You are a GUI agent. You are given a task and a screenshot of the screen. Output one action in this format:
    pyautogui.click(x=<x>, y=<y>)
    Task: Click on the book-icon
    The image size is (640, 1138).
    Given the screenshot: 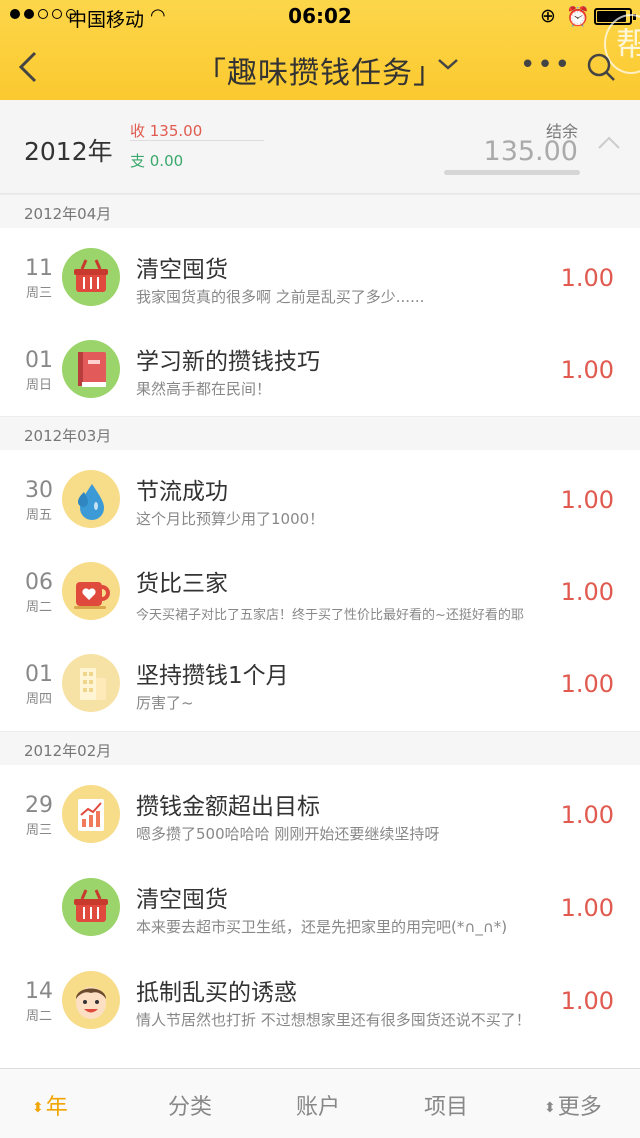 What is the action you would take?
    pyautogui.click(x=91, y=369)
    